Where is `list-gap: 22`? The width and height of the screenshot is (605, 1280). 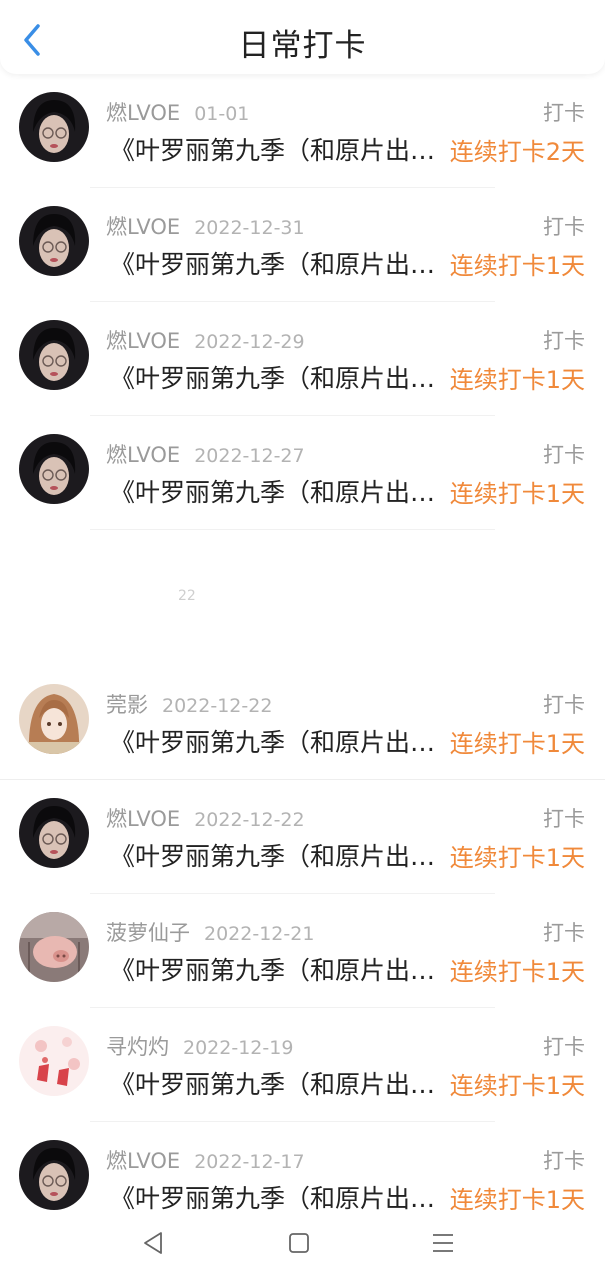
list-gap: 22 is located at coordinates (302, 598).